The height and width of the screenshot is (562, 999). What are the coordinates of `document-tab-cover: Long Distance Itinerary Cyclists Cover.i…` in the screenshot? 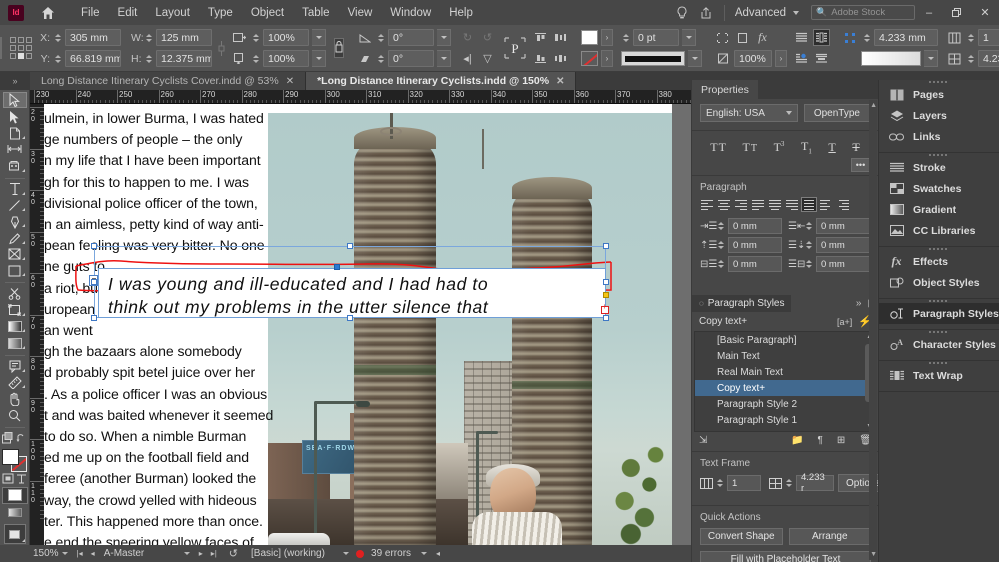 It's located at (168, 81).